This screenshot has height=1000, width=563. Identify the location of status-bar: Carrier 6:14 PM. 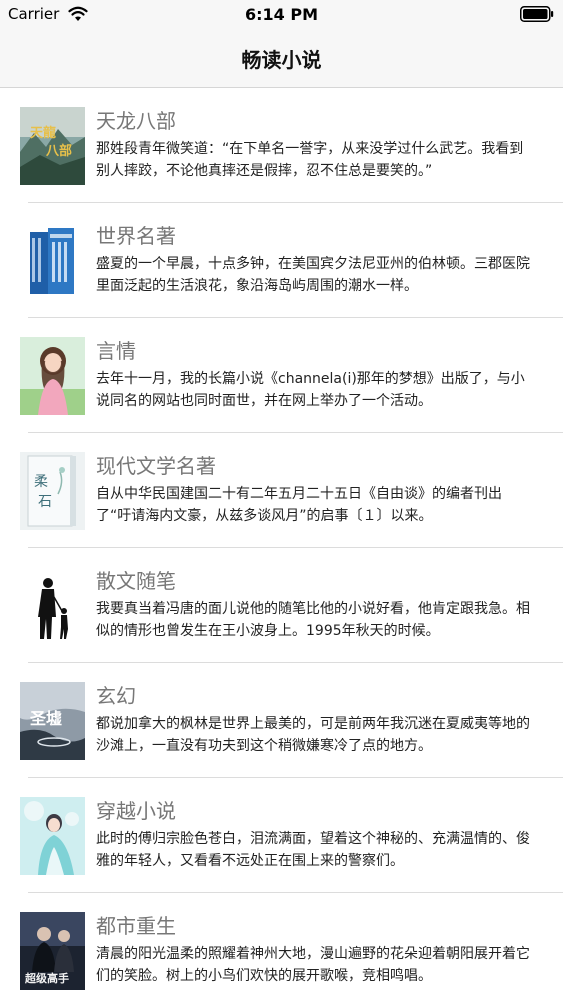
(281, 15).